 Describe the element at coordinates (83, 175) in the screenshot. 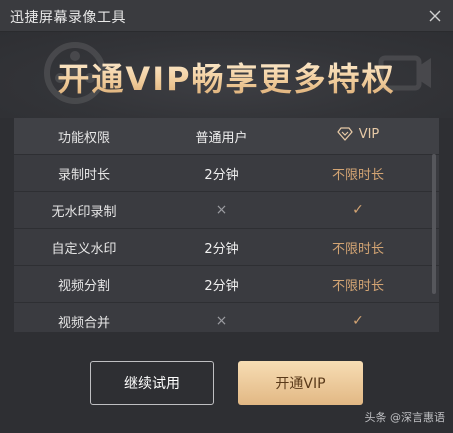

I see `row-feature: 录制时长` at that location.